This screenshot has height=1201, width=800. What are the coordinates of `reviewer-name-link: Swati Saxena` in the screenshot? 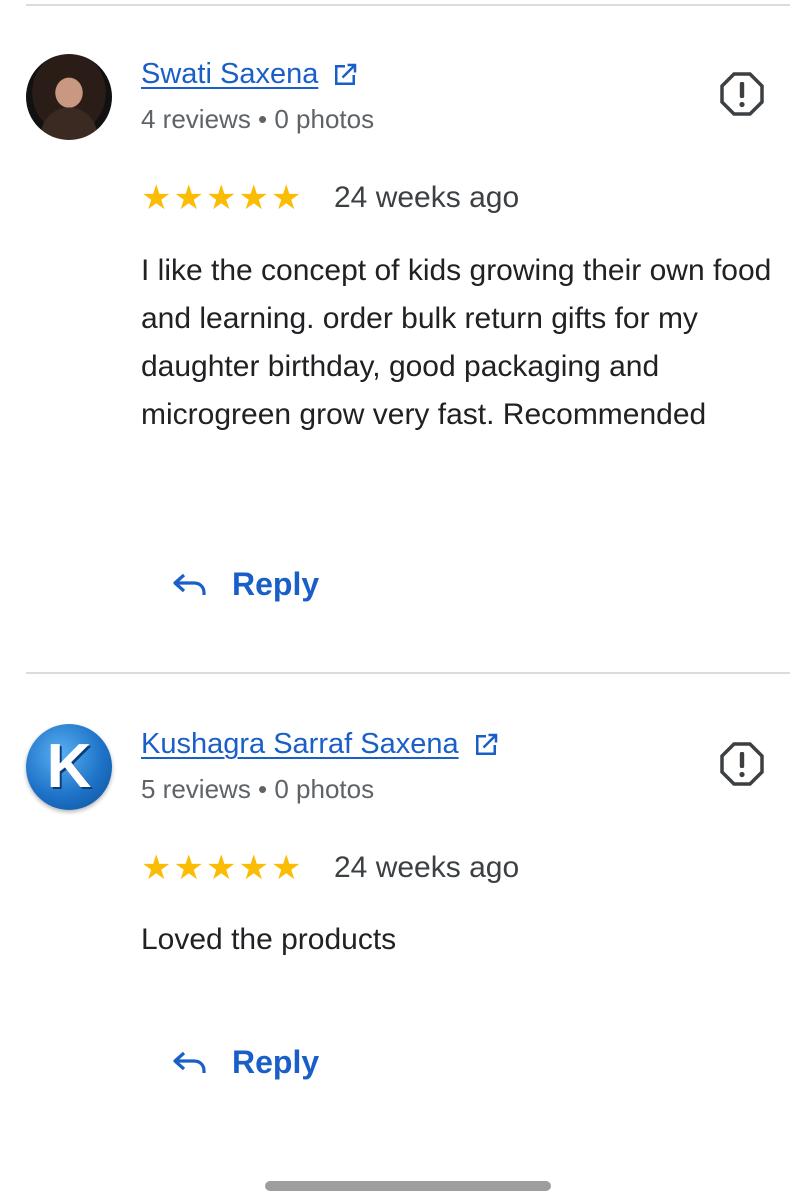 It's located at (229, 74).